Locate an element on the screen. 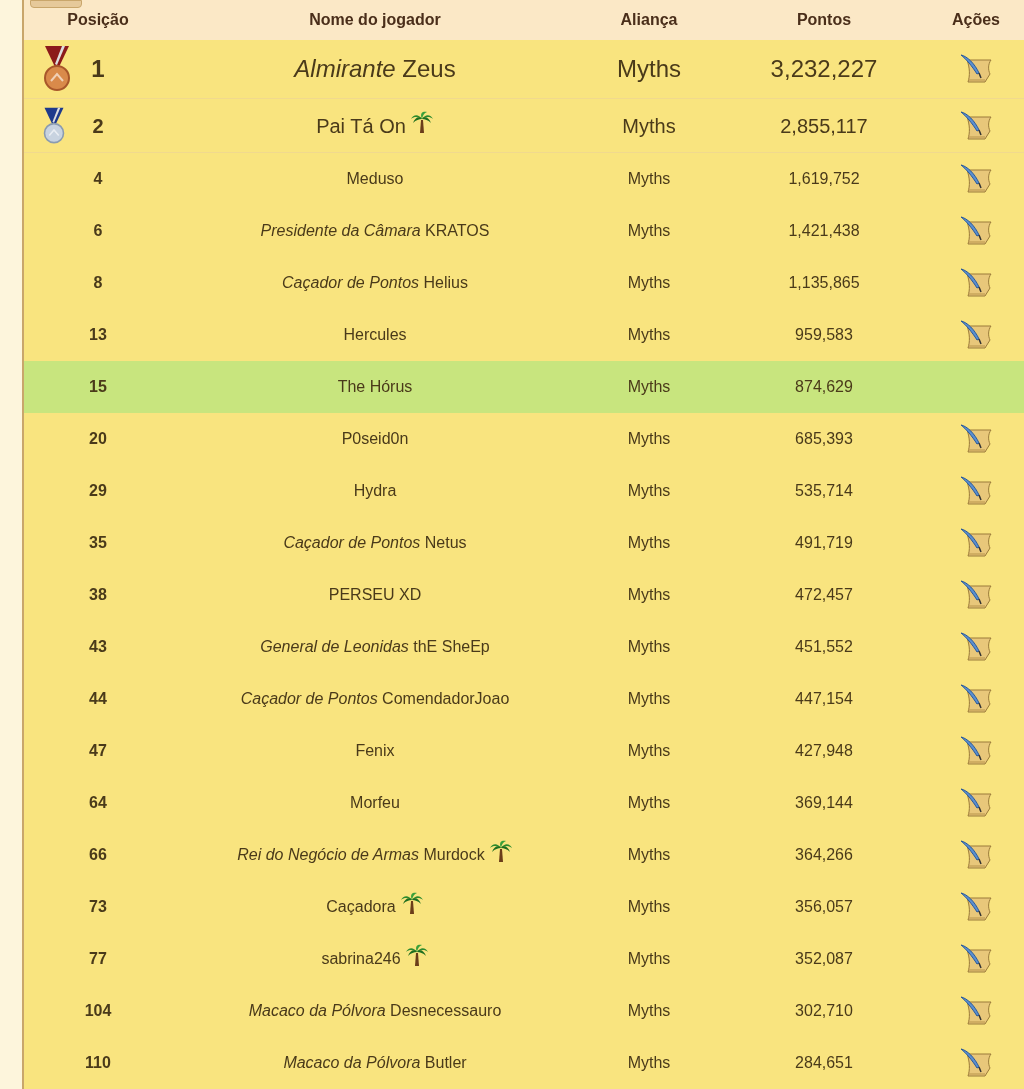  player-name: Pai Tá On is located at coordinates (361, 125).